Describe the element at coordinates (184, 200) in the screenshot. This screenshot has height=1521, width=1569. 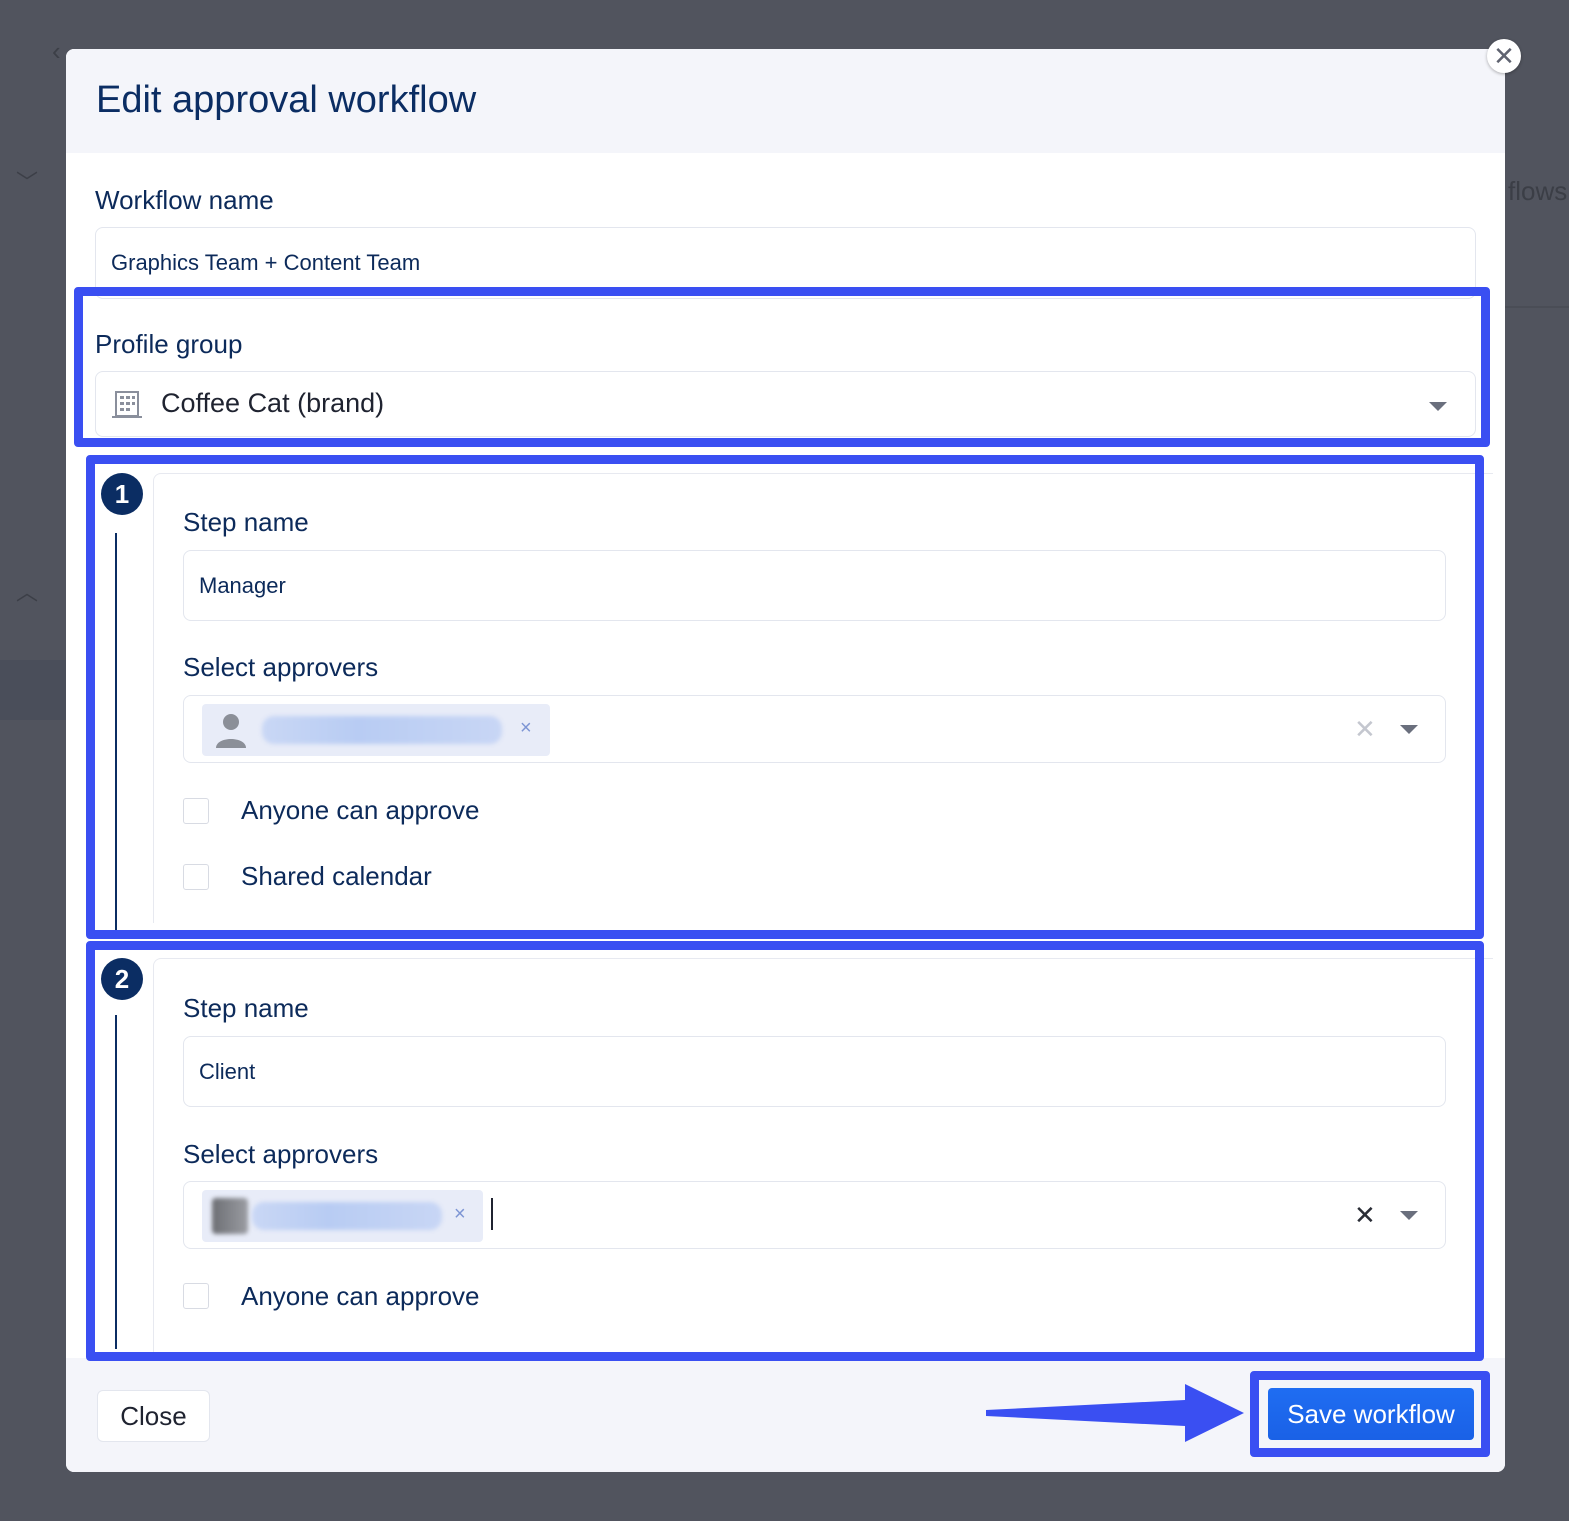
I see `workflow-name-label: Workflow name` at that location.